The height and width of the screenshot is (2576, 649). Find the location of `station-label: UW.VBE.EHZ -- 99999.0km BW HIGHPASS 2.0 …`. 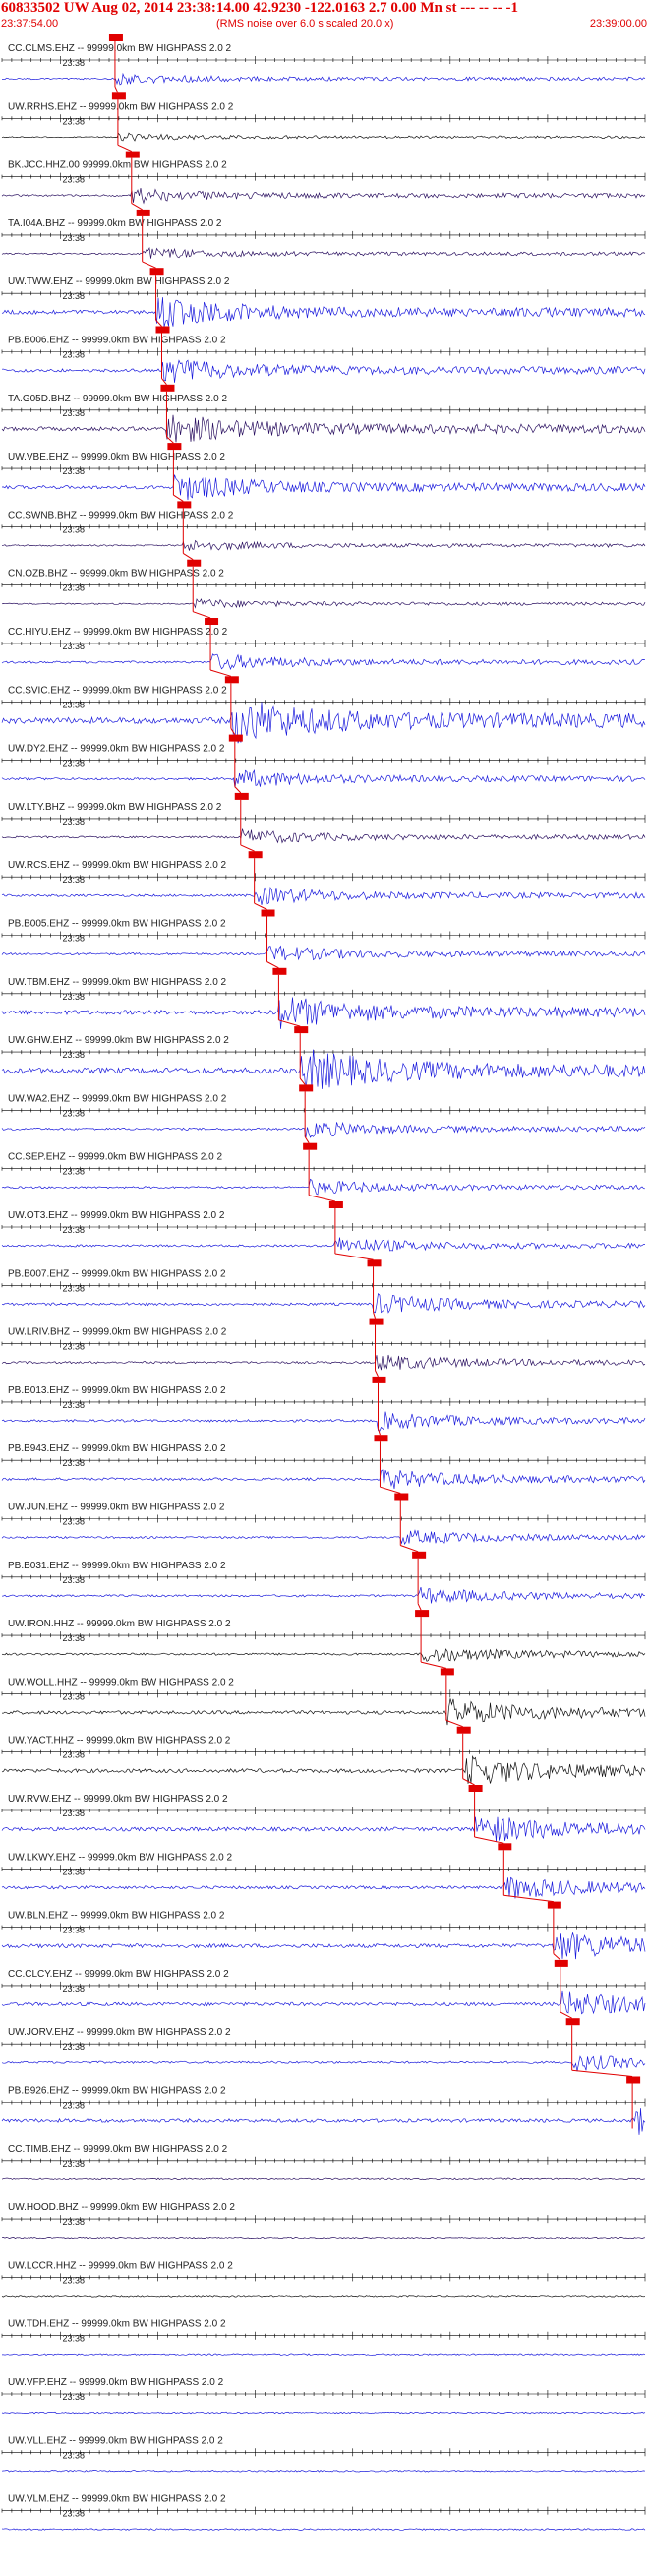

station-label: UW.VBE.EHZ -- 99999.0km BW HIGHPASS 2.0 … is located at coordinates (116, 457).